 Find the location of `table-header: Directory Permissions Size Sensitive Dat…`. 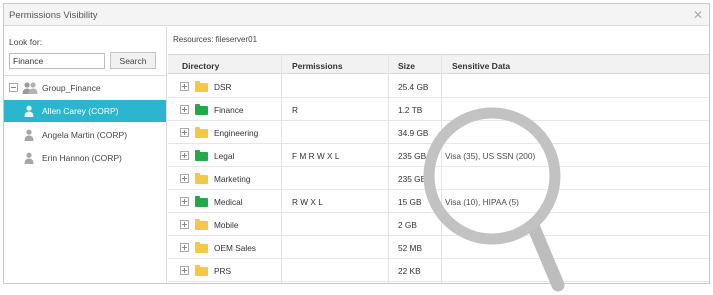

table-header: Directory Permissions Size Sensitive Dat… is located at coordinates (438, 64).